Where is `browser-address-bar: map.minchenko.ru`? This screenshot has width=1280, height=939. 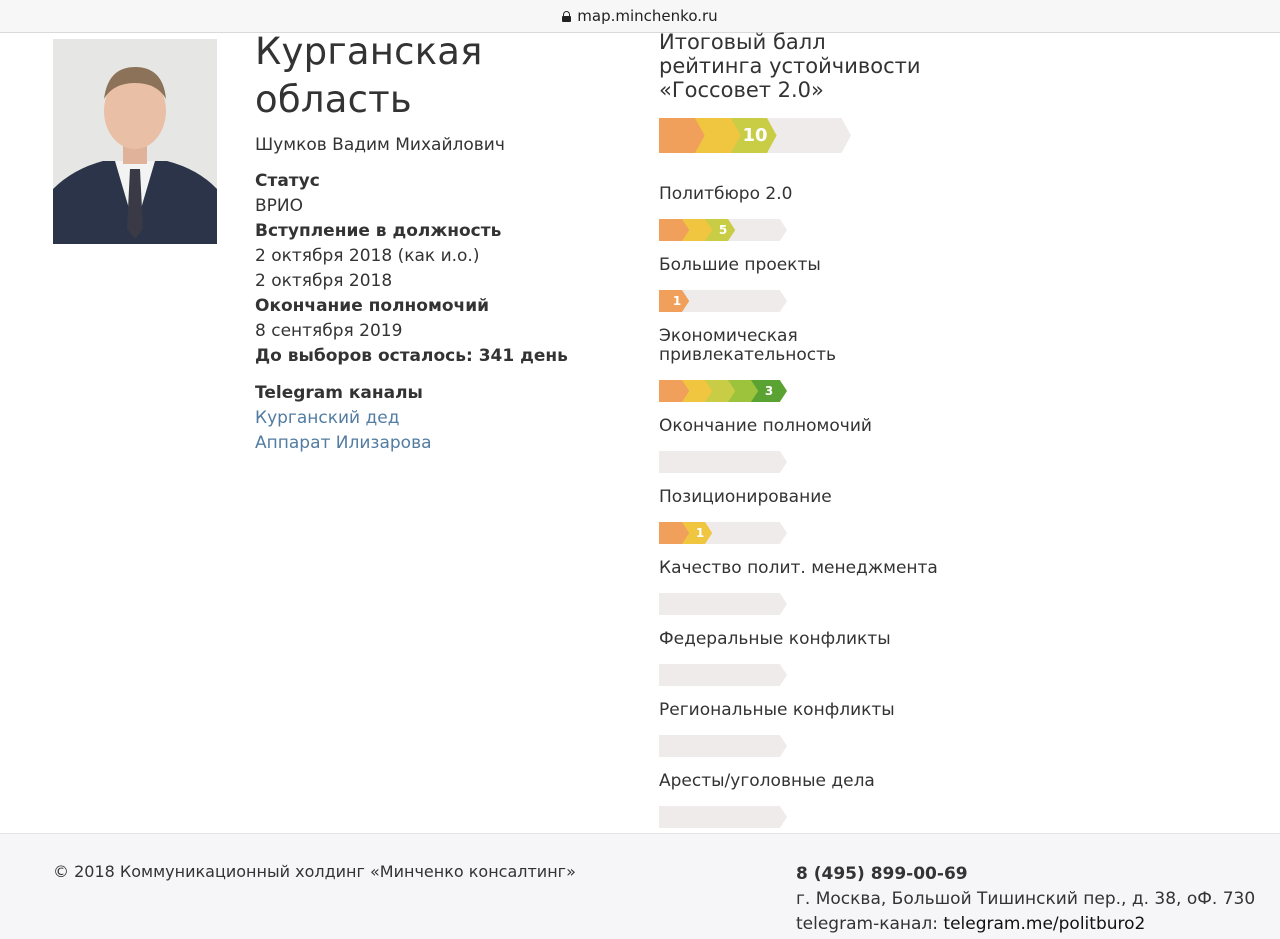
browser-address-bar: map.minchenko.ru is located at coordinates (640, 16).